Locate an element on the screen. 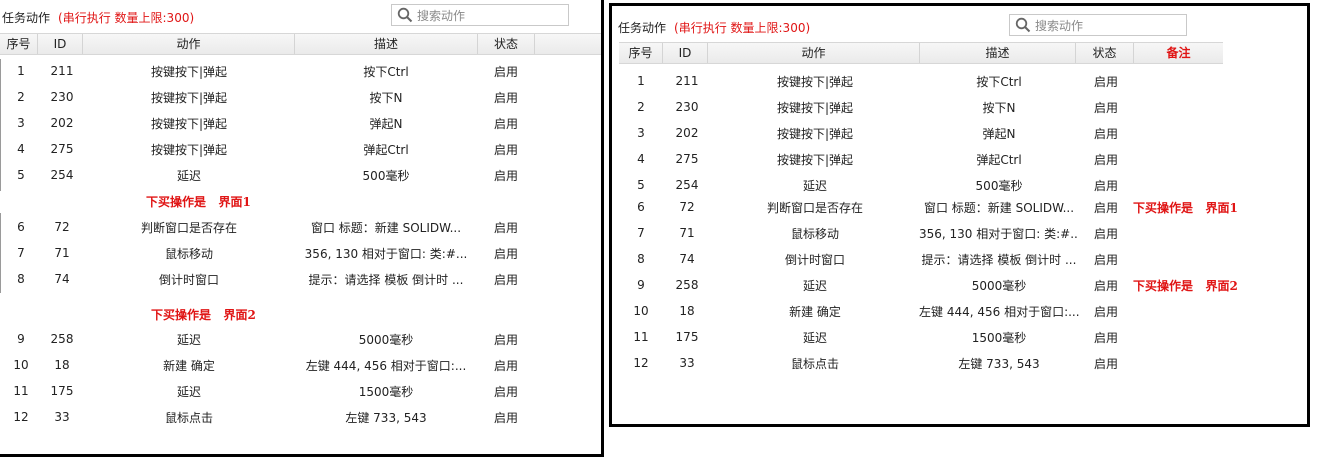  cell-id: 33 is located at coordinates (687, 363).